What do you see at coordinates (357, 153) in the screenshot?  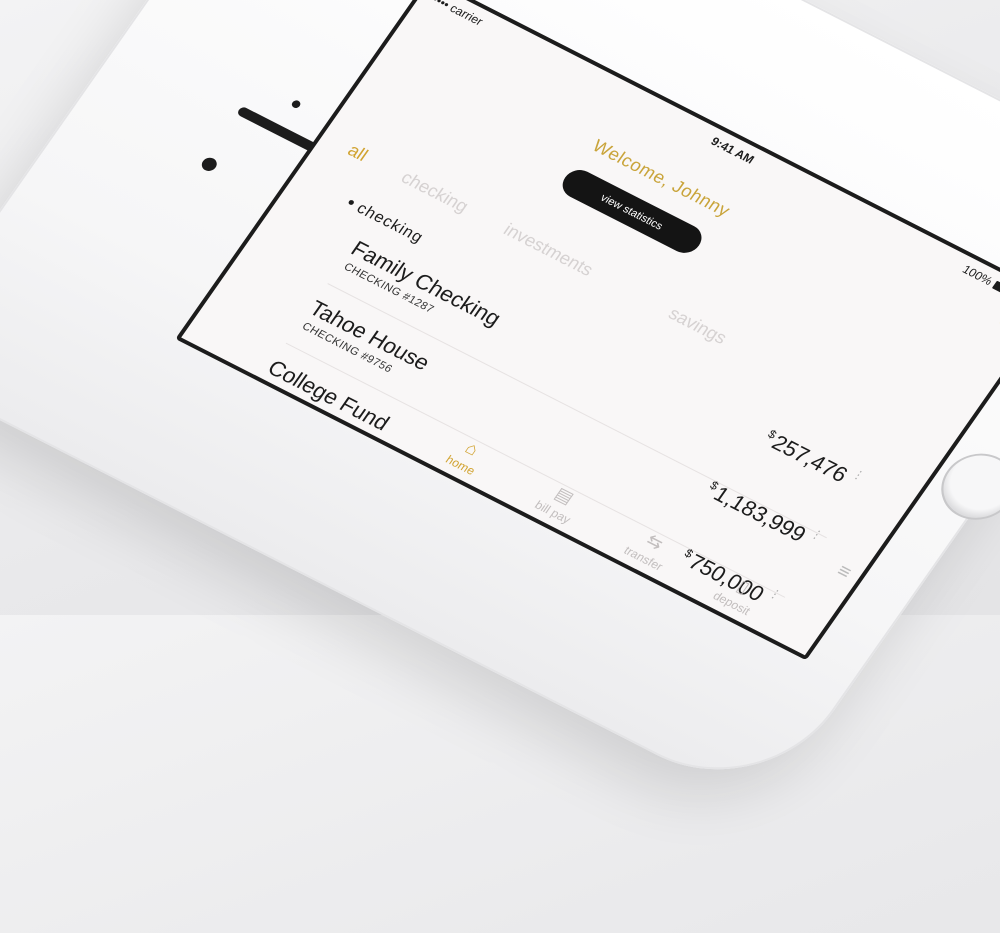 I see `tab-all: all` at bounding box center [357, 153].